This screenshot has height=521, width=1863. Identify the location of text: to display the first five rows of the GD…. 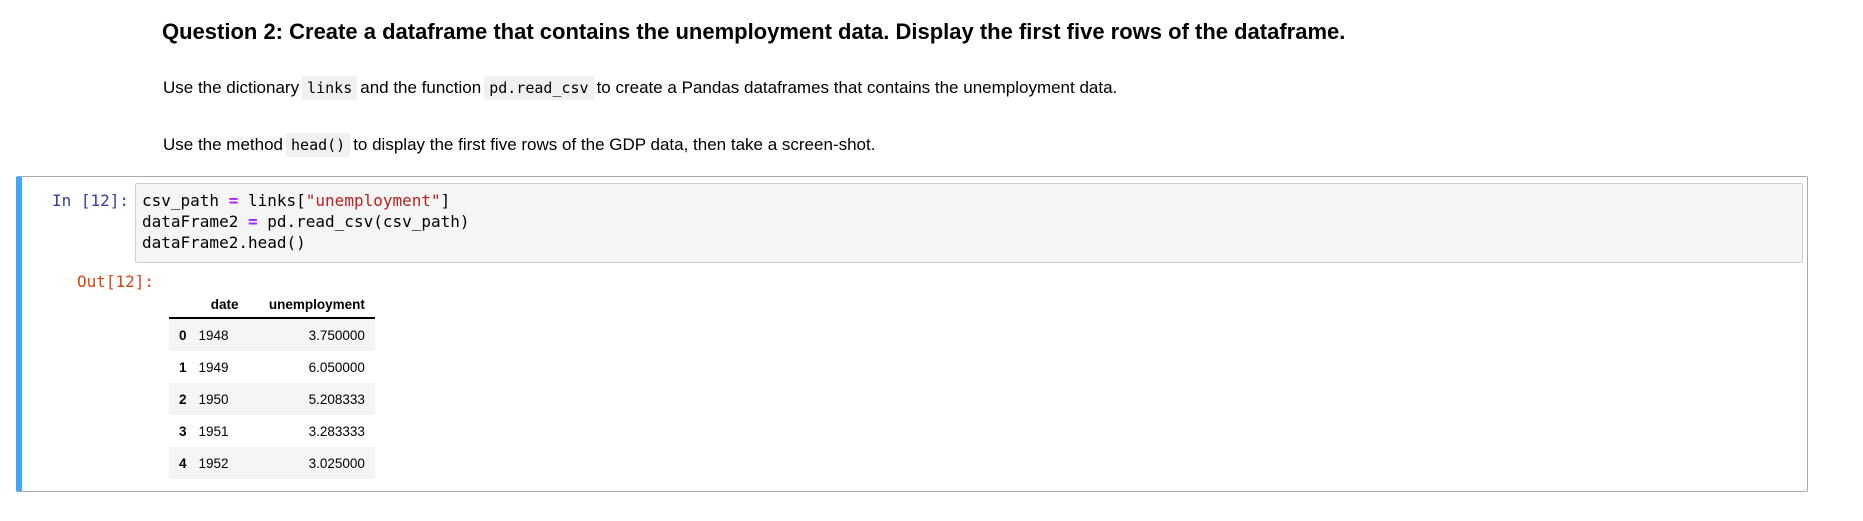
(614, 144).